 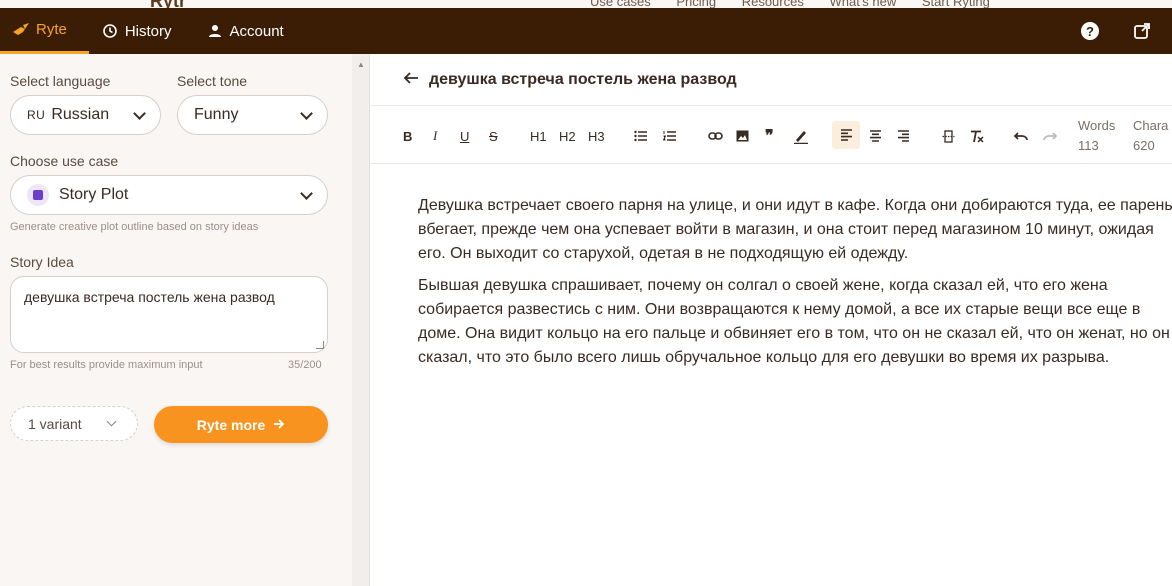 I want to click on topbar-actions: ?, so click(x=1116, y=31).